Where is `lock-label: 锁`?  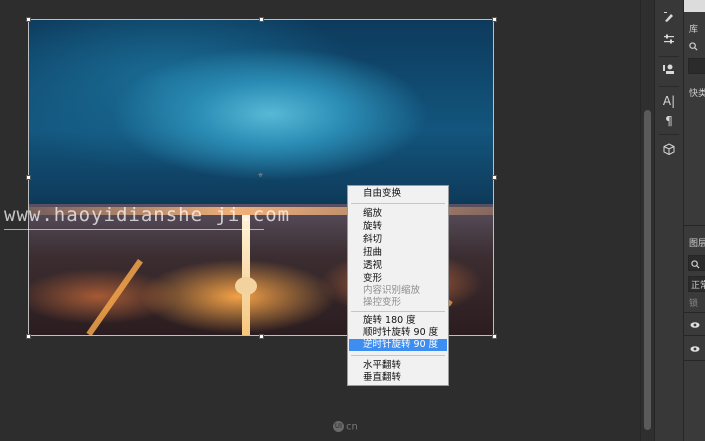 lock-label: 锁 is located at coordinates (694, 304).